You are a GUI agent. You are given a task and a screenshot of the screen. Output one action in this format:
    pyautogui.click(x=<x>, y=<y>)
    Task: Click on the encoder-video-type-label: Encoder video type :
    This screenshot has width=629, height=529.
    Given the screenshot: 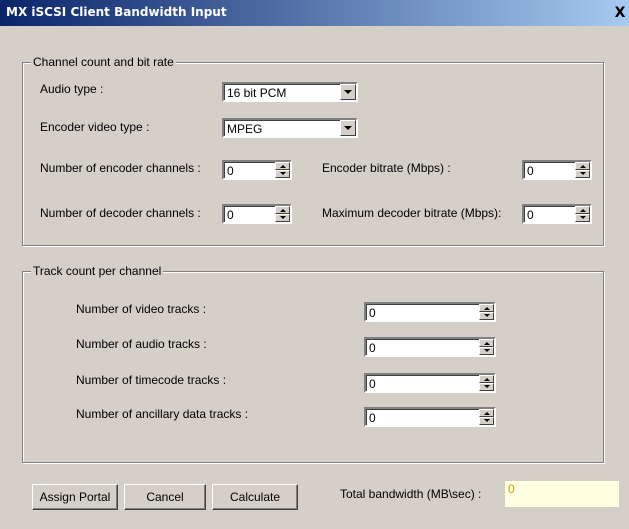 What is the action you would take?
    pyautogui.click(x=95, y=127)
    